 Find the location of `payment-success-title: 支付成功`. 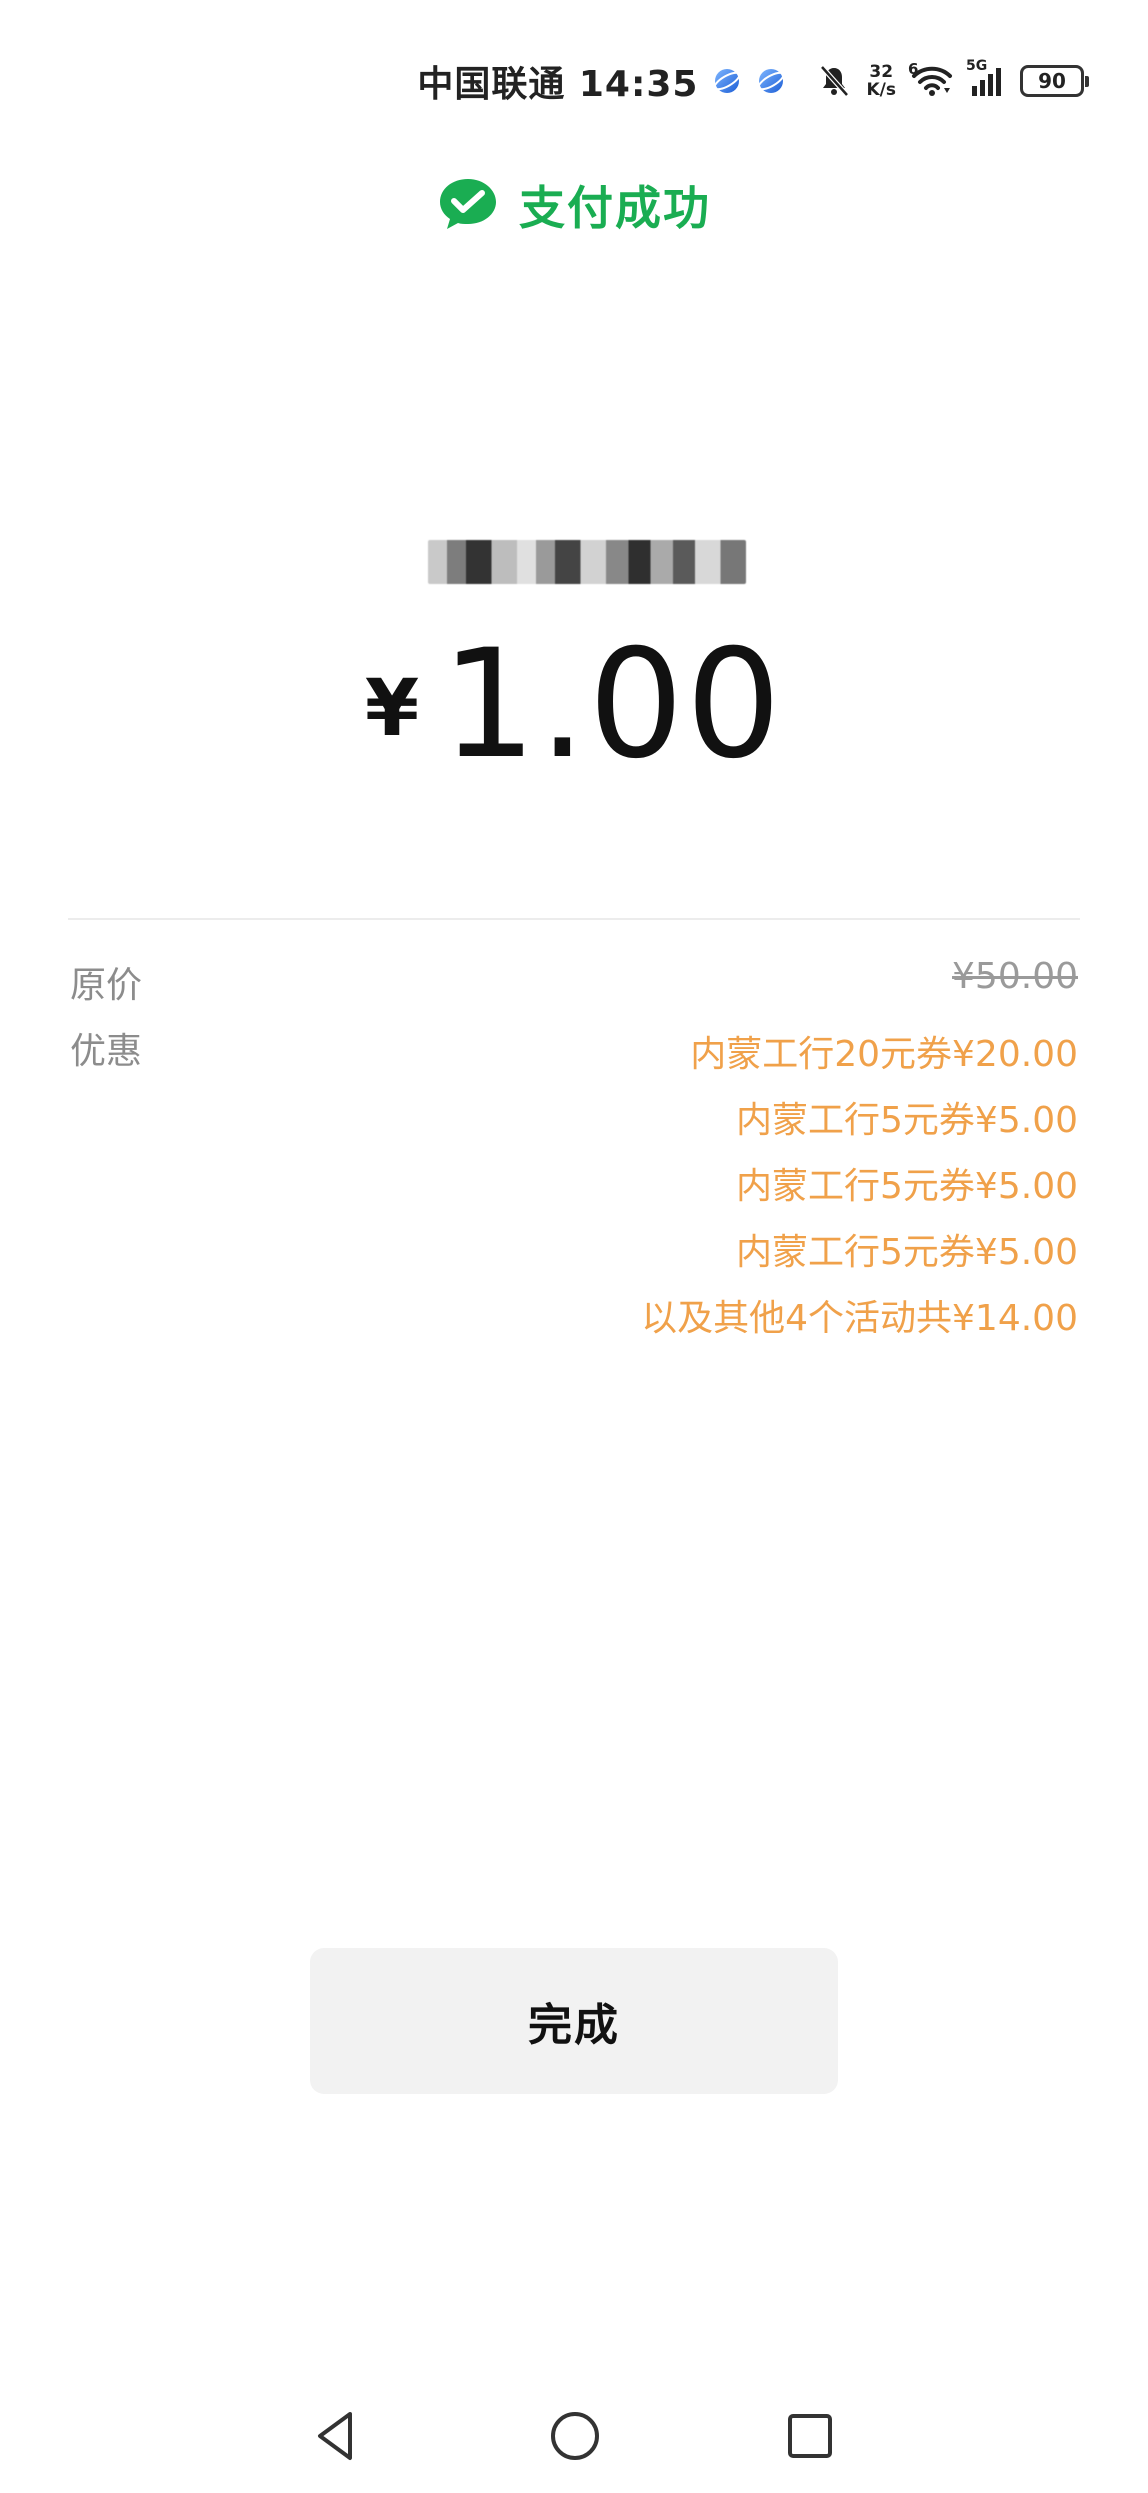

payment-success-title: 支付成功 is located at coordinates (615, 208).